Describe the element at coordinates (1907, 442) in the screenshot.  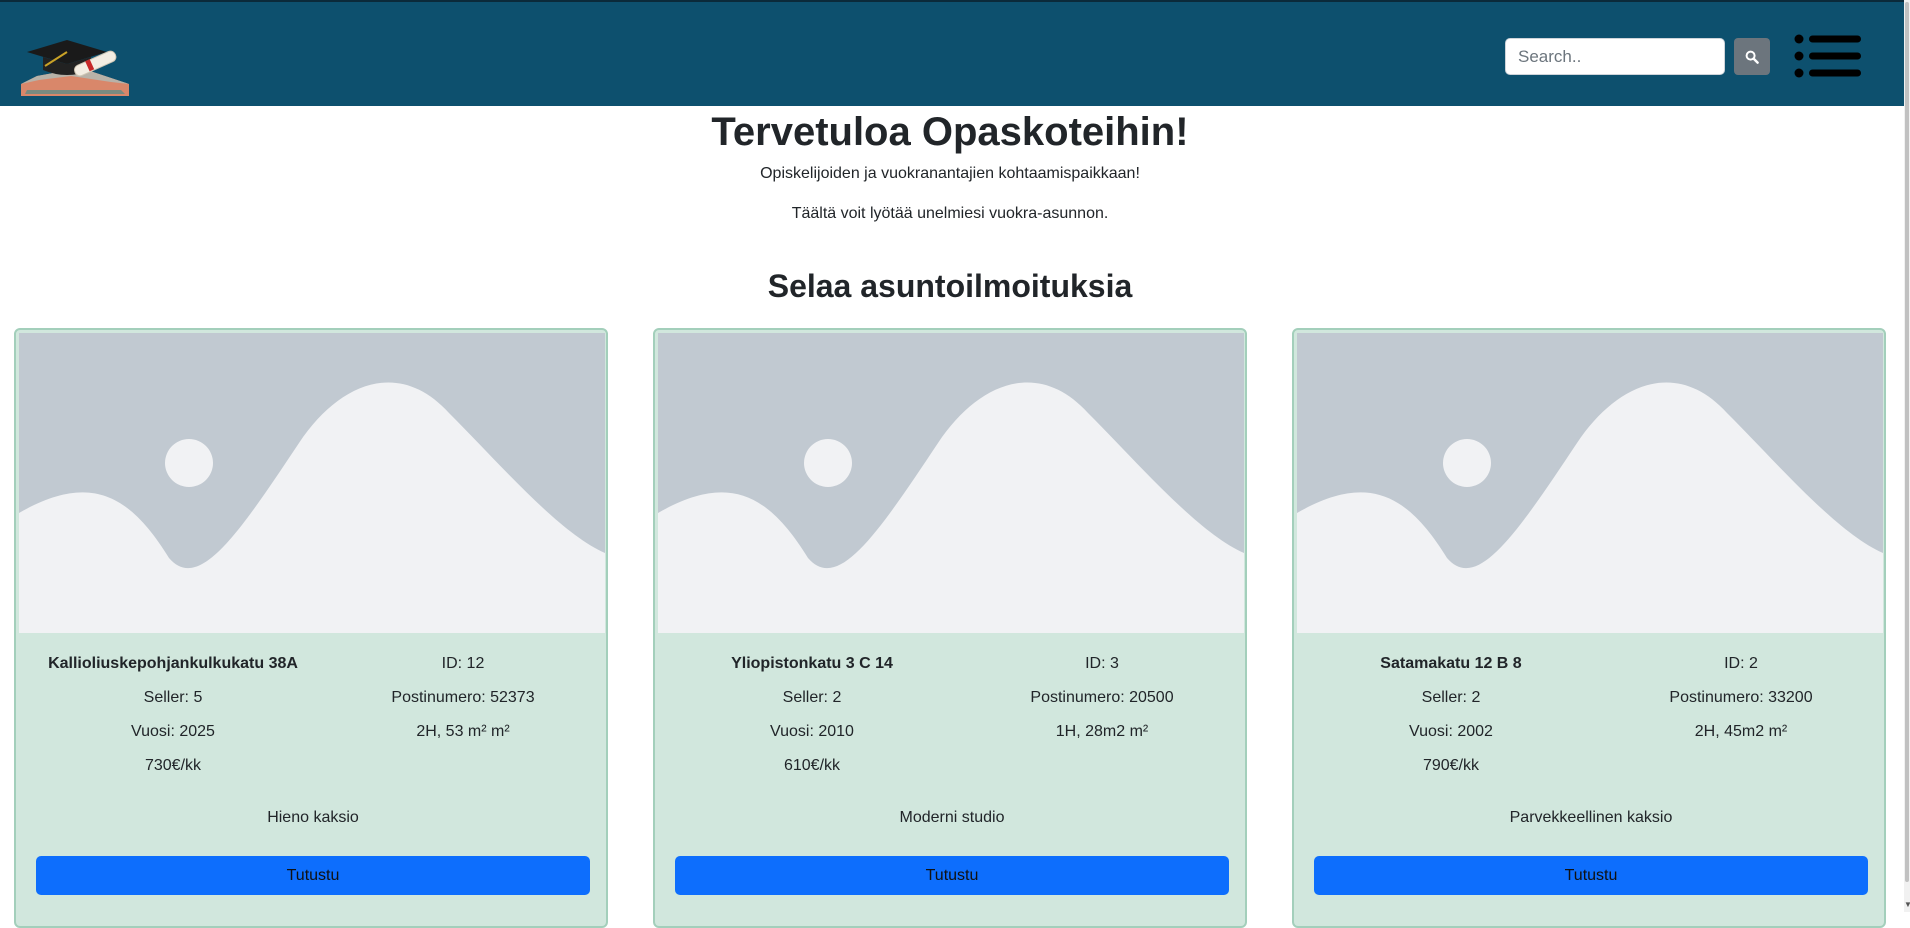
I see `scrollbar-thumb` at that location.